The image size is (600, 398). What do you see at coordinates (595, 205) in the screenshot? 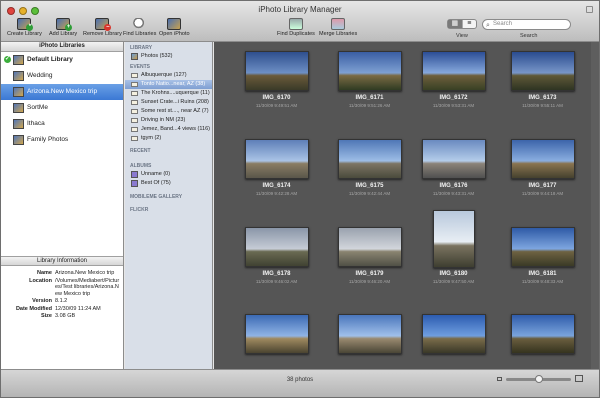
I see `scrollbar` at bounding box center [595, 205].